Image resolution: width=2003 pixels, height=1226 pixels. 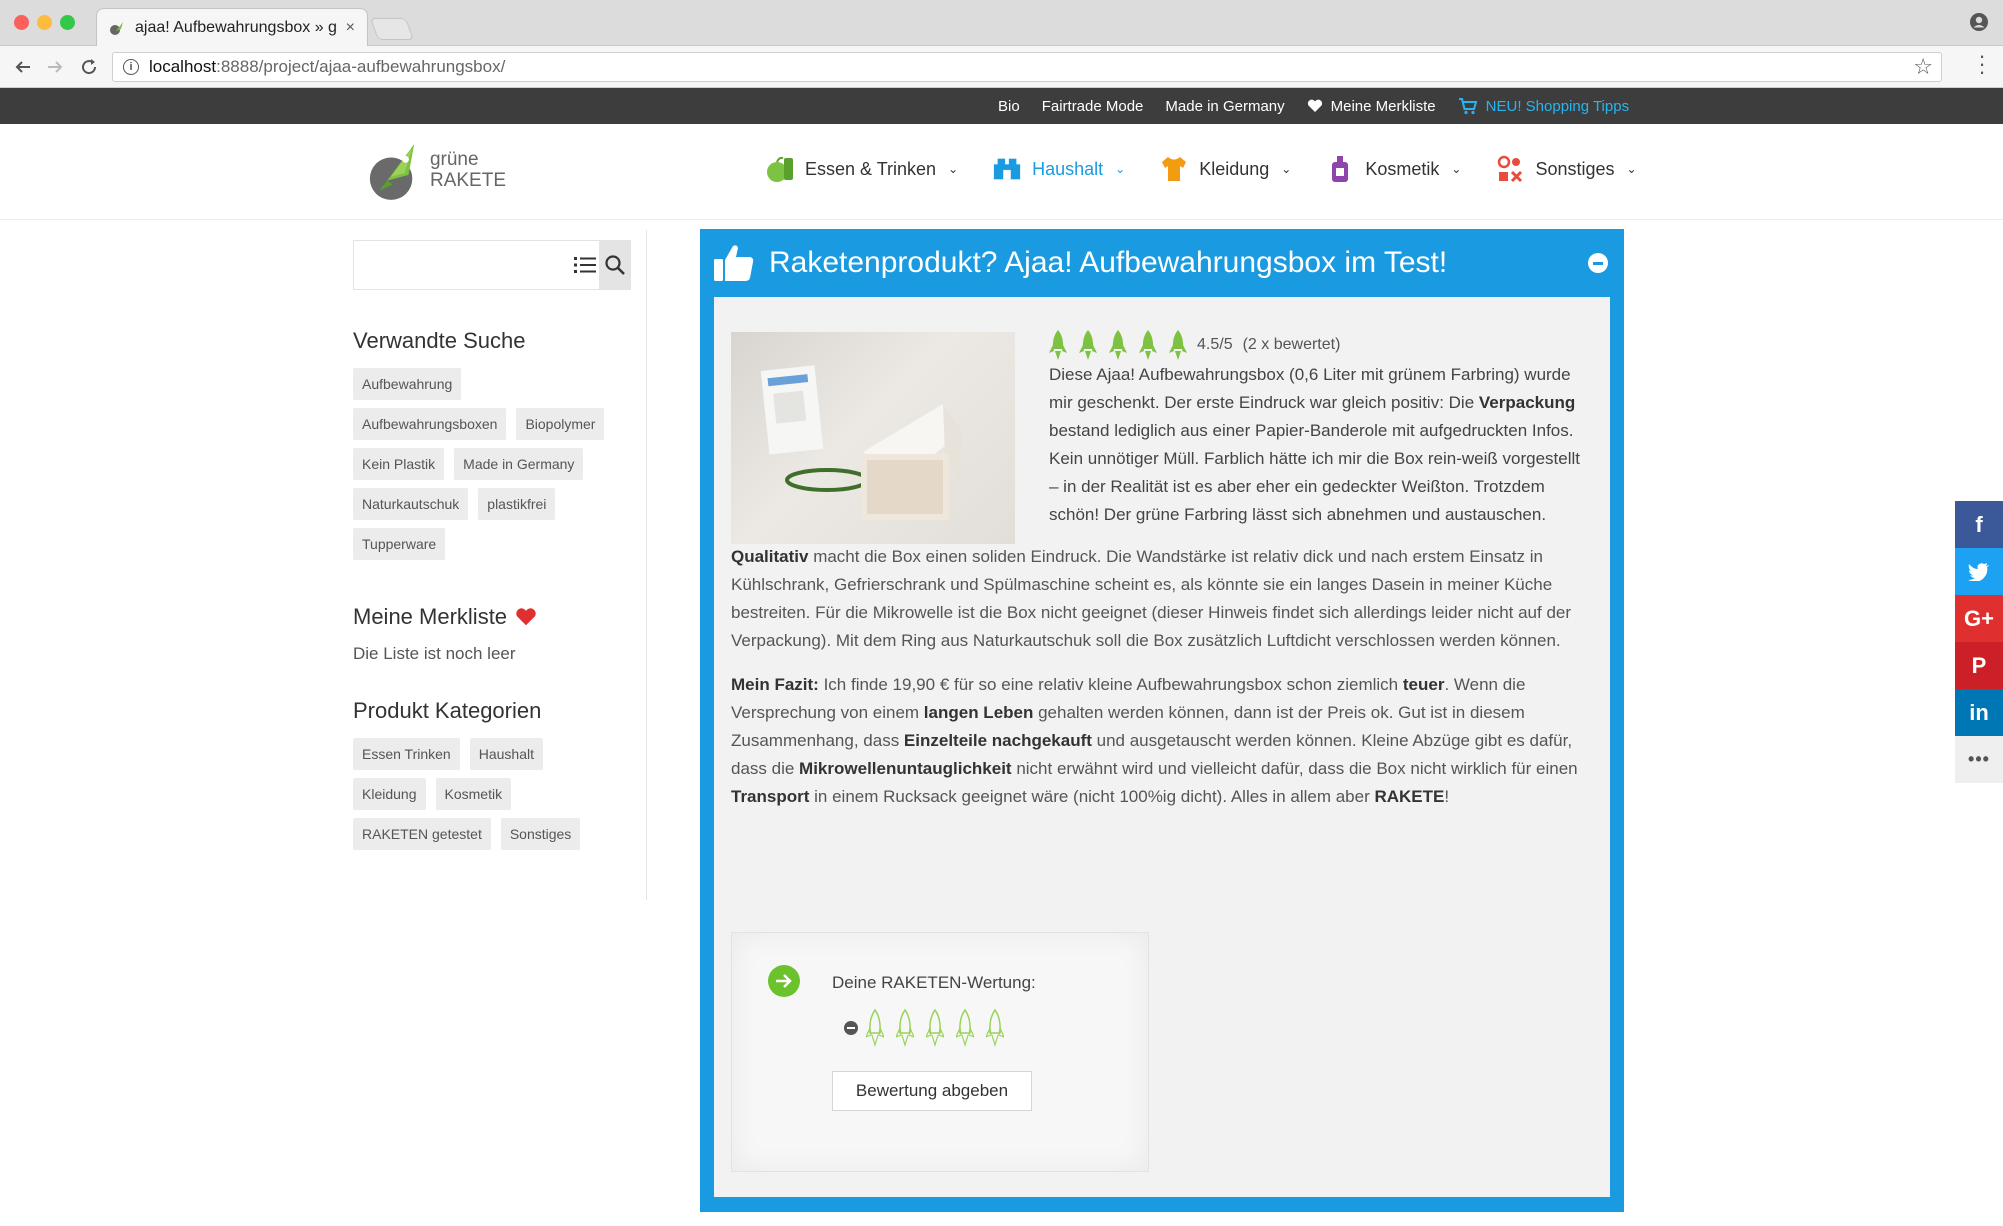 What do you see at coordinates (585, 265) in the screenshot?
I see `list-icon` at bounding box center [585, 265].